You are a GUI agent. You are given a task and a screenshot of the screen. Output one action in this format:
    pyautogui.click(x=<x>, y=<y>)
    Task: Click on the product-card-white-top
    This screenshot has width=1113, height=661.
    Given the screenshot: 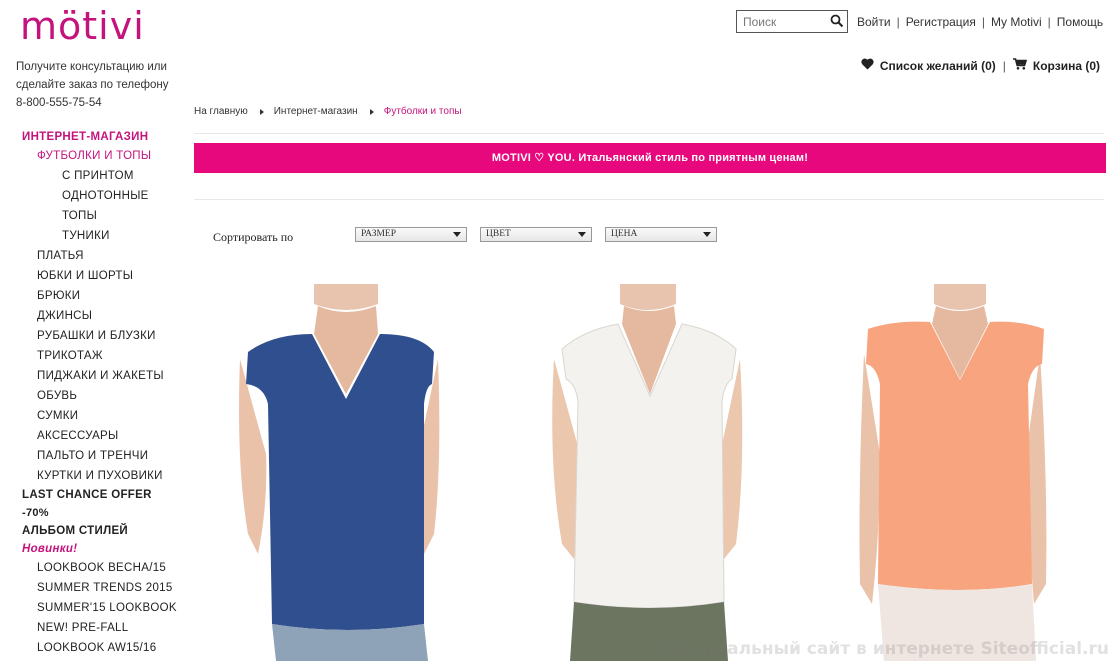 What is the action you would take?
    pyautogui.click(x=650, y=472)
    